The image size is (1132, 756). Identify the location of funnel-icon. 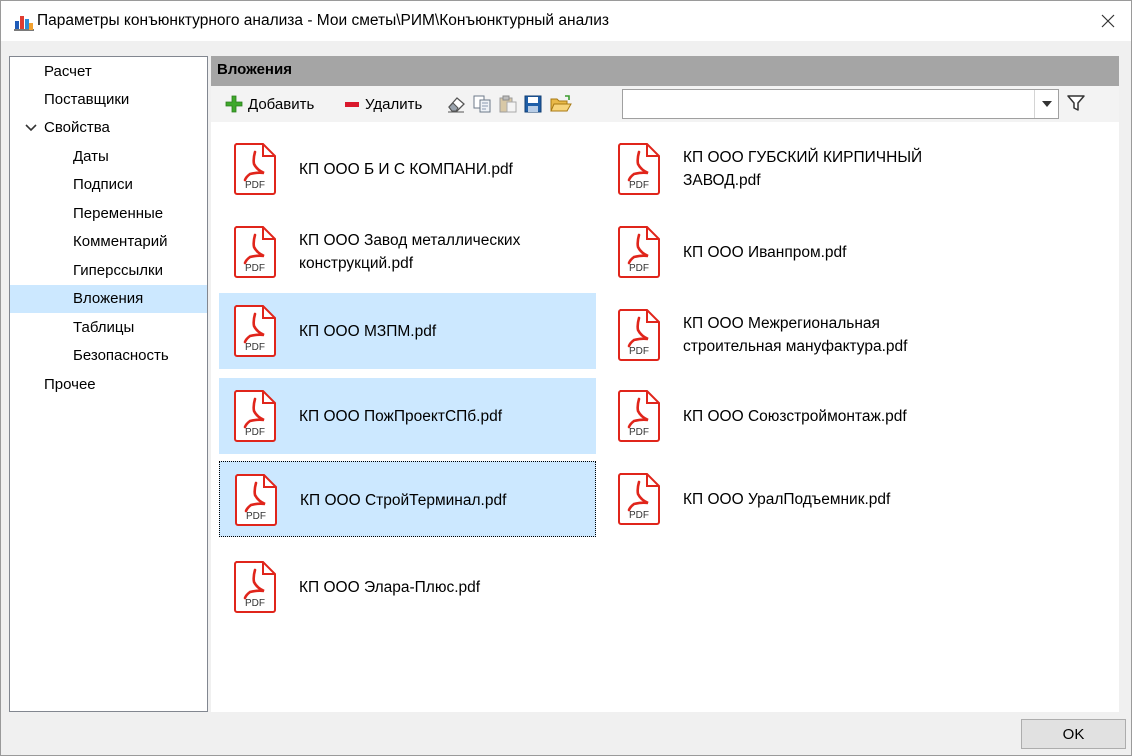
(1076, 103).